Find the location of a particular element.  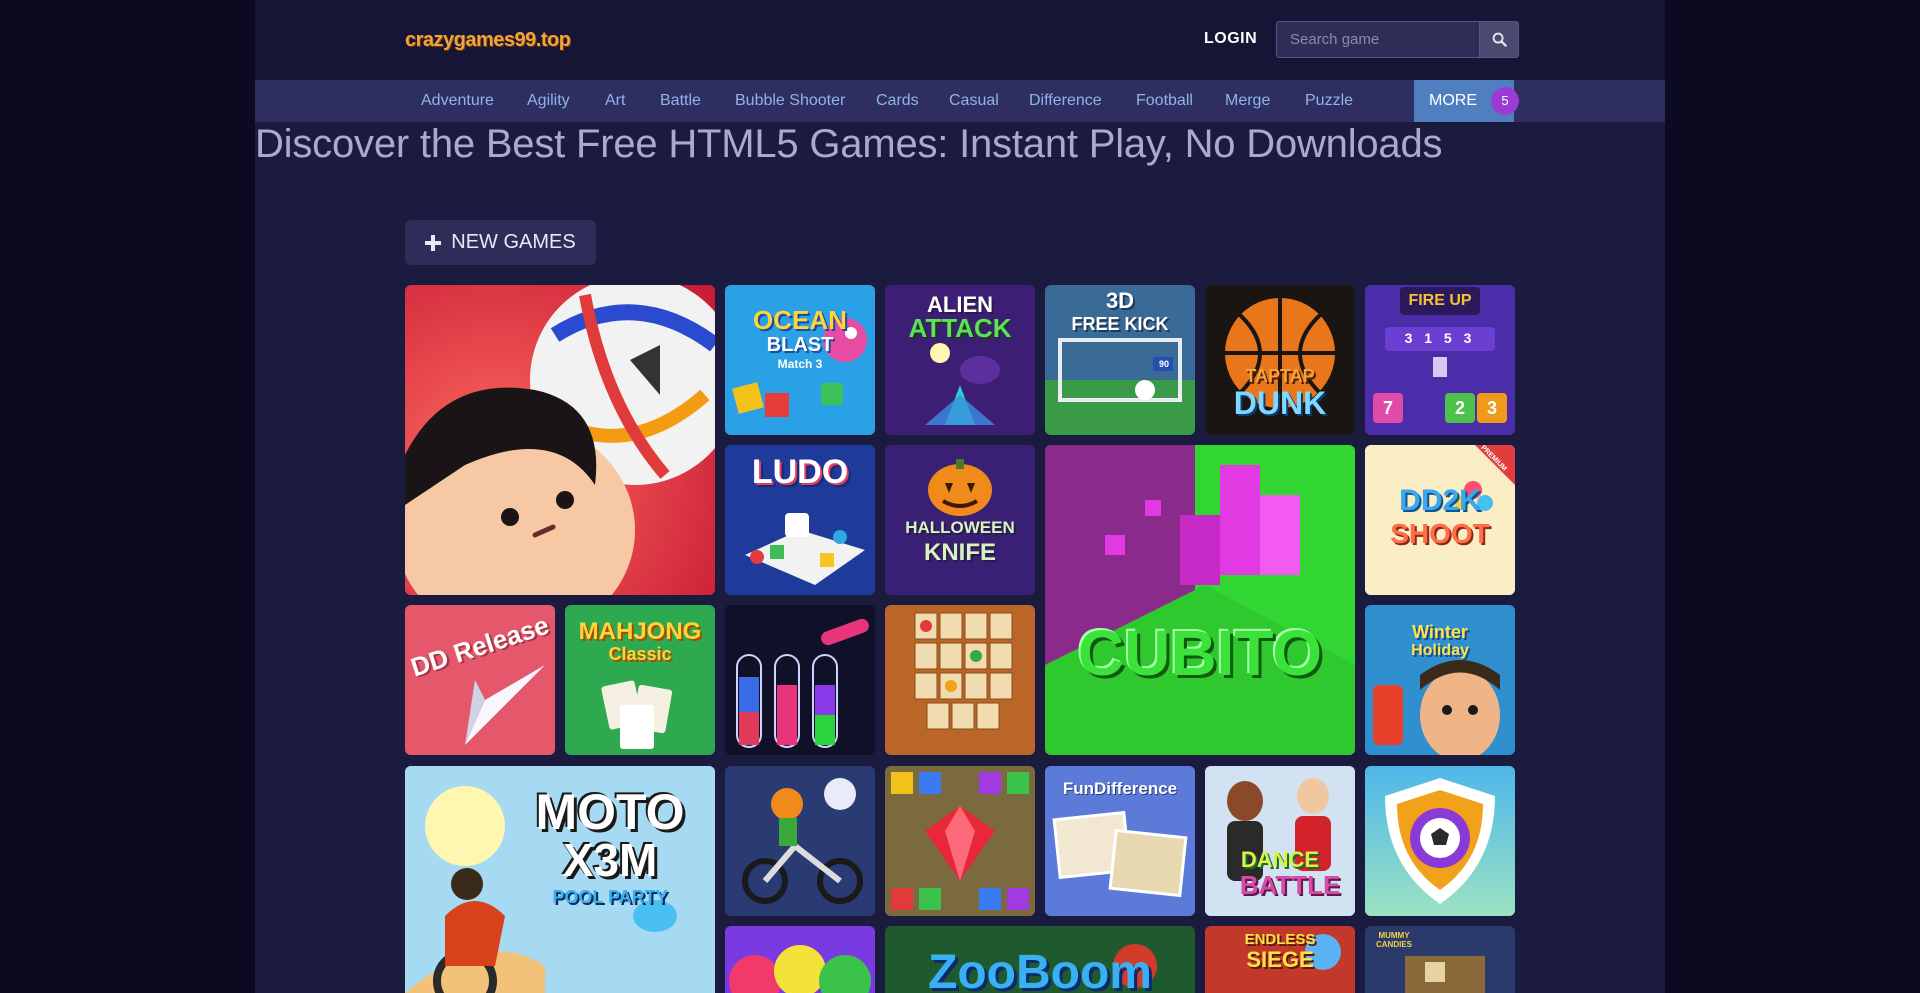

moto-x3m-line2: X3M is located at coordinates (610, 860).